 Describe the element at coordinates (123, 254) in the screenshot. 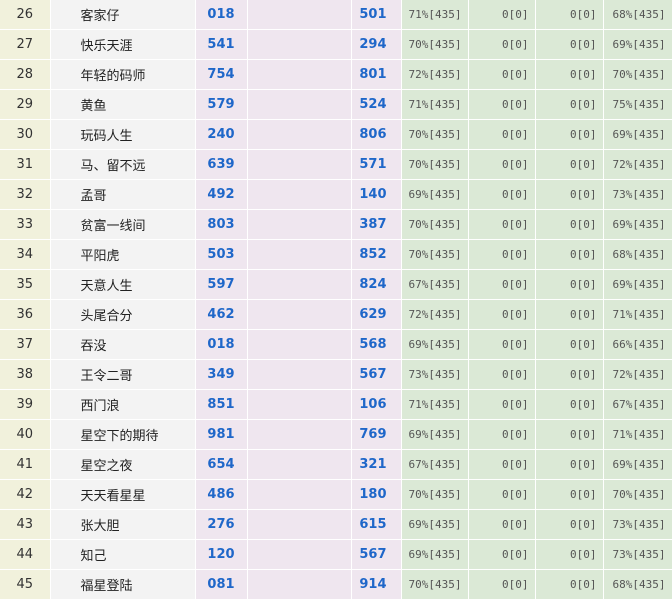

I see `player-name: 平阳虎` at that location.